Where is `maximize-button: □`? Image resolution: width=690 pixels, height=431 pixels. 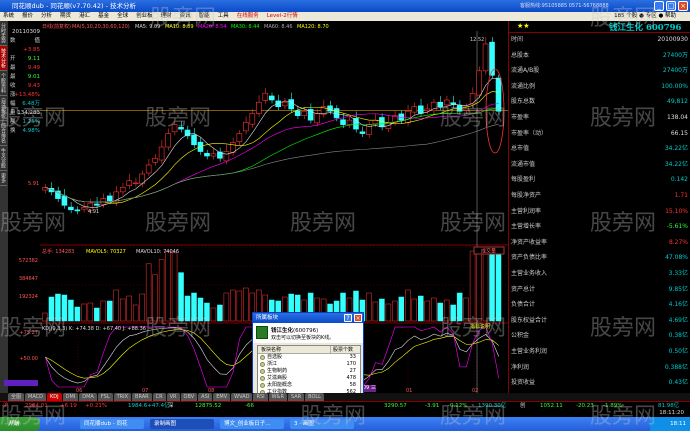 maximize-button: □ is located at coordinates (671, 6).